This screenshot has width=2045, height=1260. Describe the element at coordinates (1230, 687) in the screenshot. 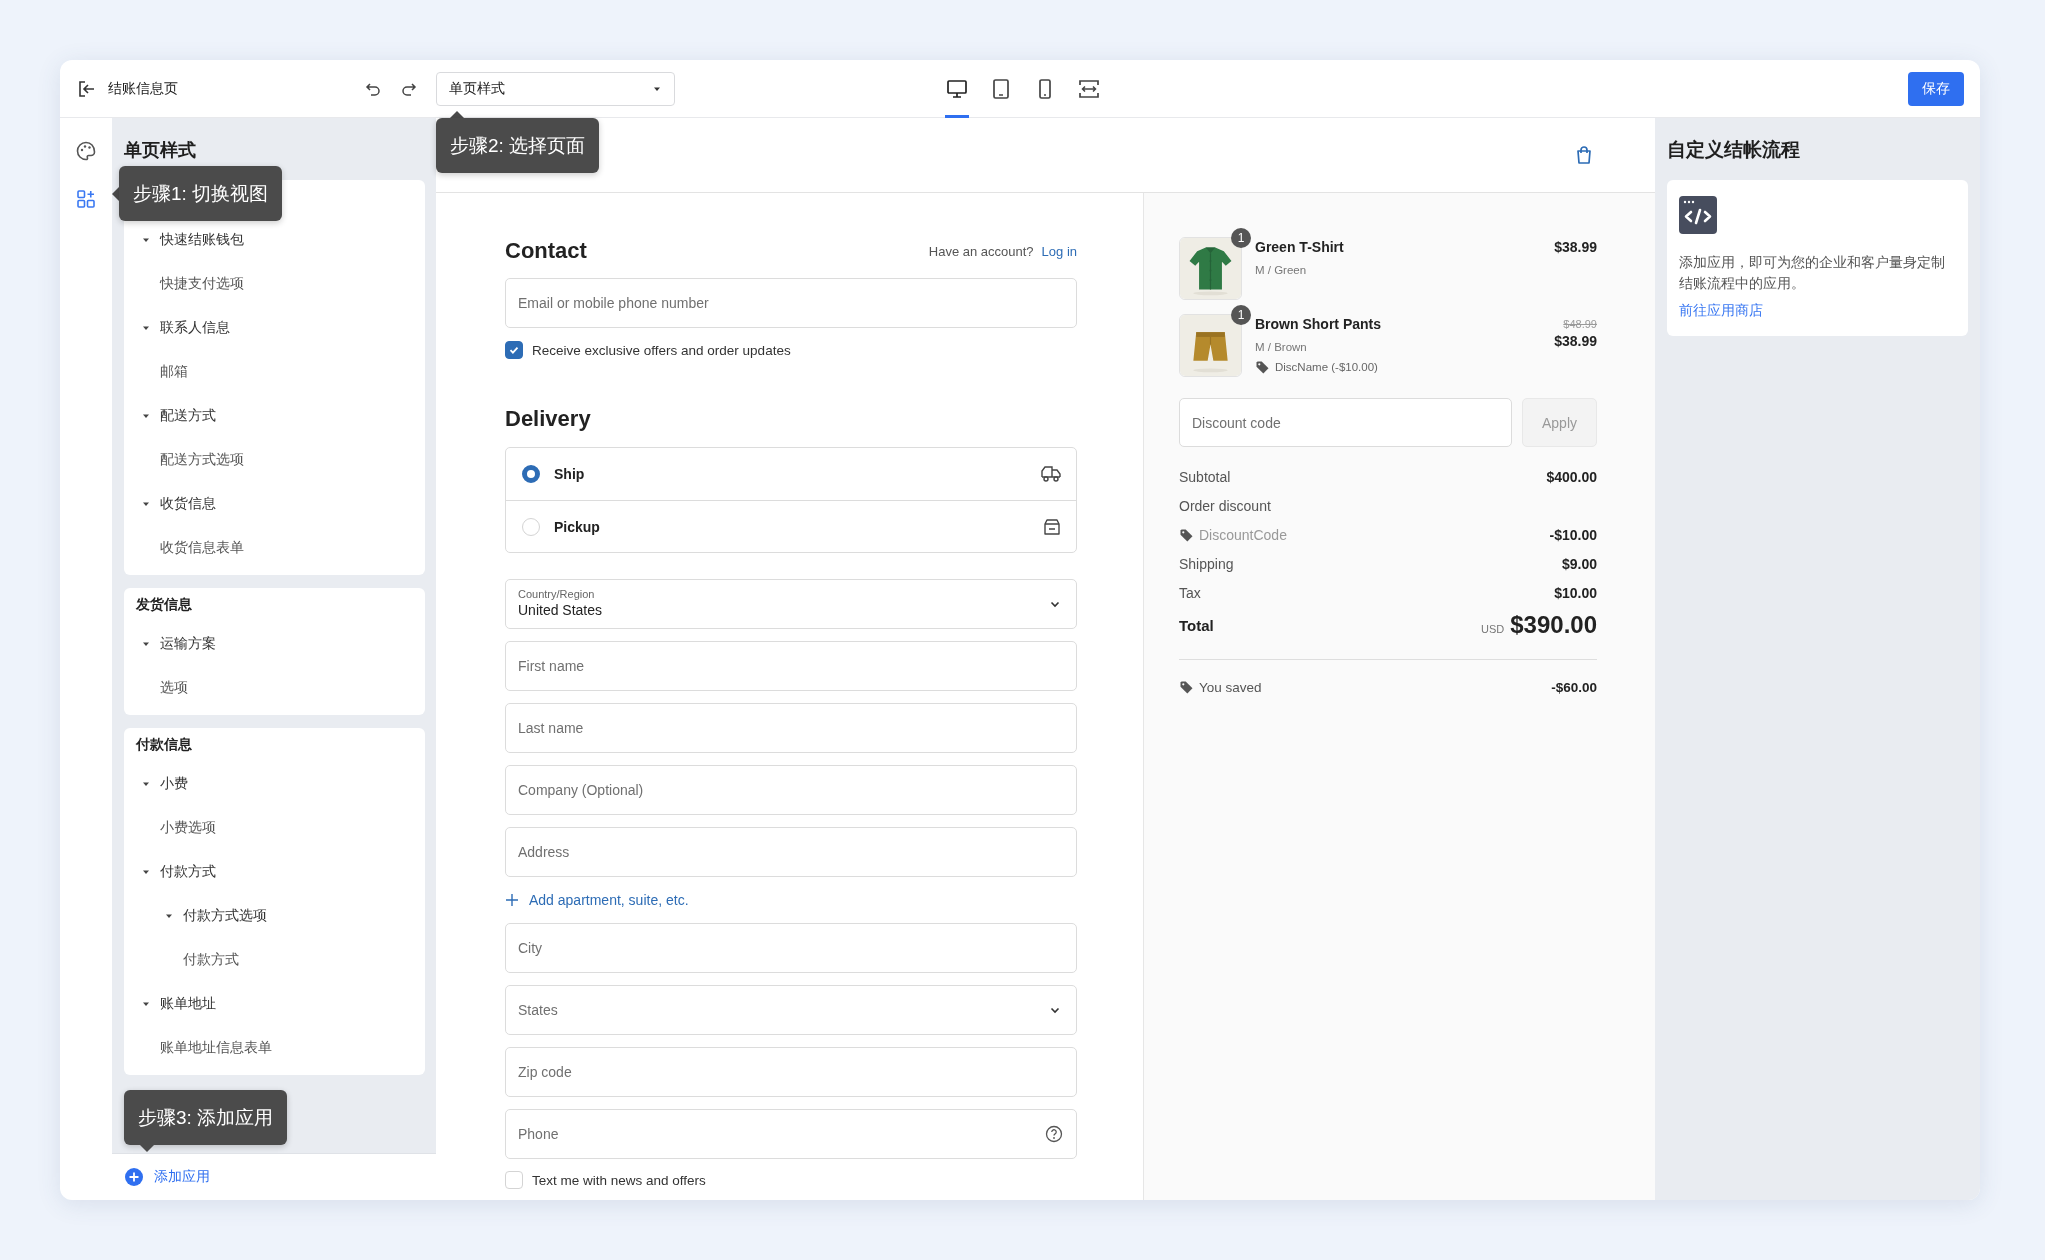

I see `savings-label: You saved` at that location.